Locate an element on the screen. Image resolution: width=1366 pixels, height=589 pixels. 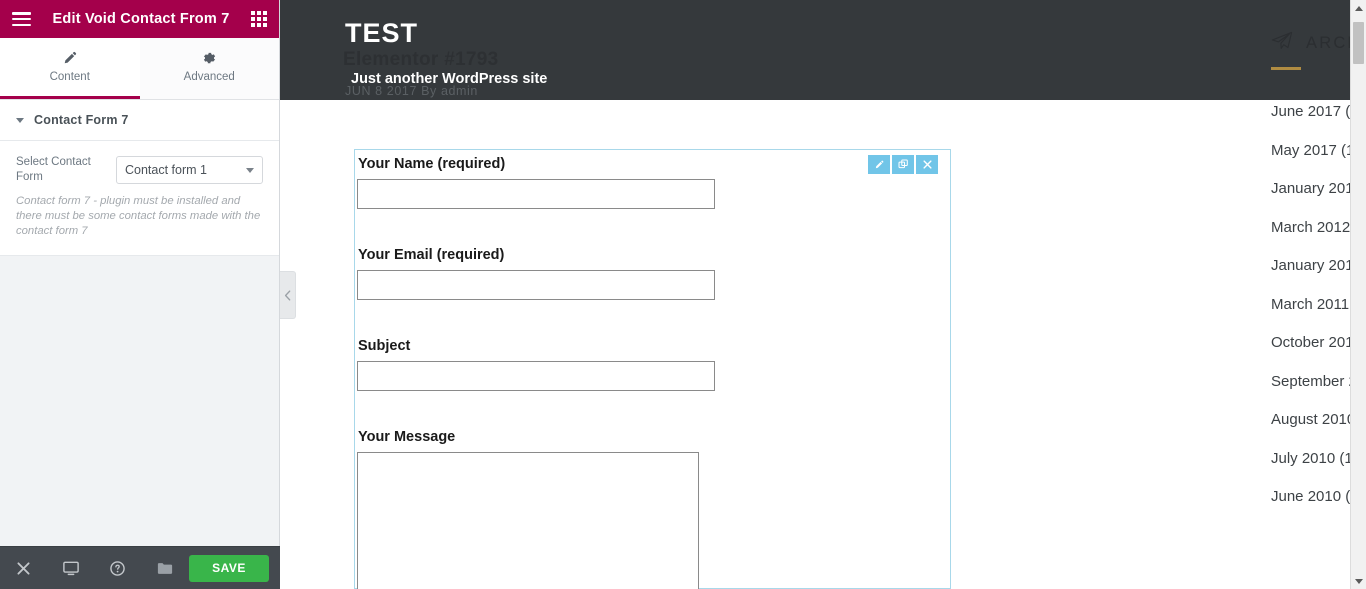
archive-link: May 2017 (1) is located at coordinates (1310, 150).